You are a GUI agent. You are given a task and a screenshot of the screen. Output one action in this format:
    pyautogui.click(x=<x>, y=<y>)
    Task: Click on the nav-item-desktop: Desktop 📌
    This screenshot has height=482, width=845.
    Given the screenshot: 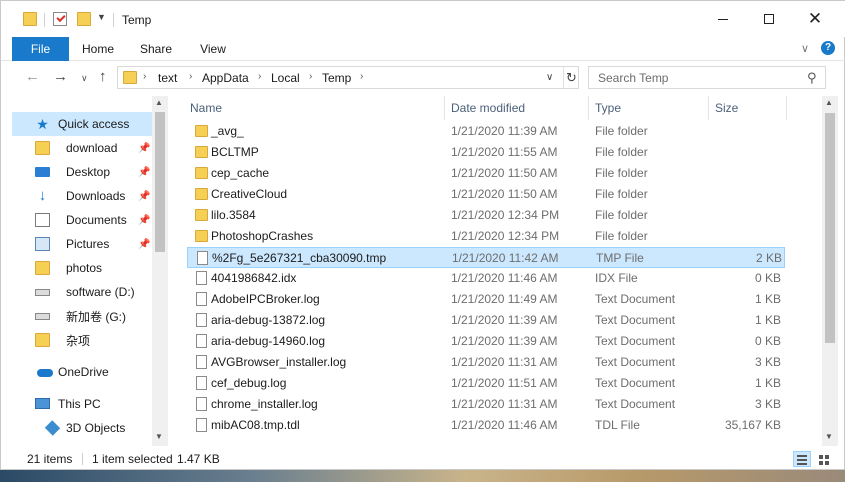 What is the action you would take?
    pyautogui.click(x=82, y=172)
    